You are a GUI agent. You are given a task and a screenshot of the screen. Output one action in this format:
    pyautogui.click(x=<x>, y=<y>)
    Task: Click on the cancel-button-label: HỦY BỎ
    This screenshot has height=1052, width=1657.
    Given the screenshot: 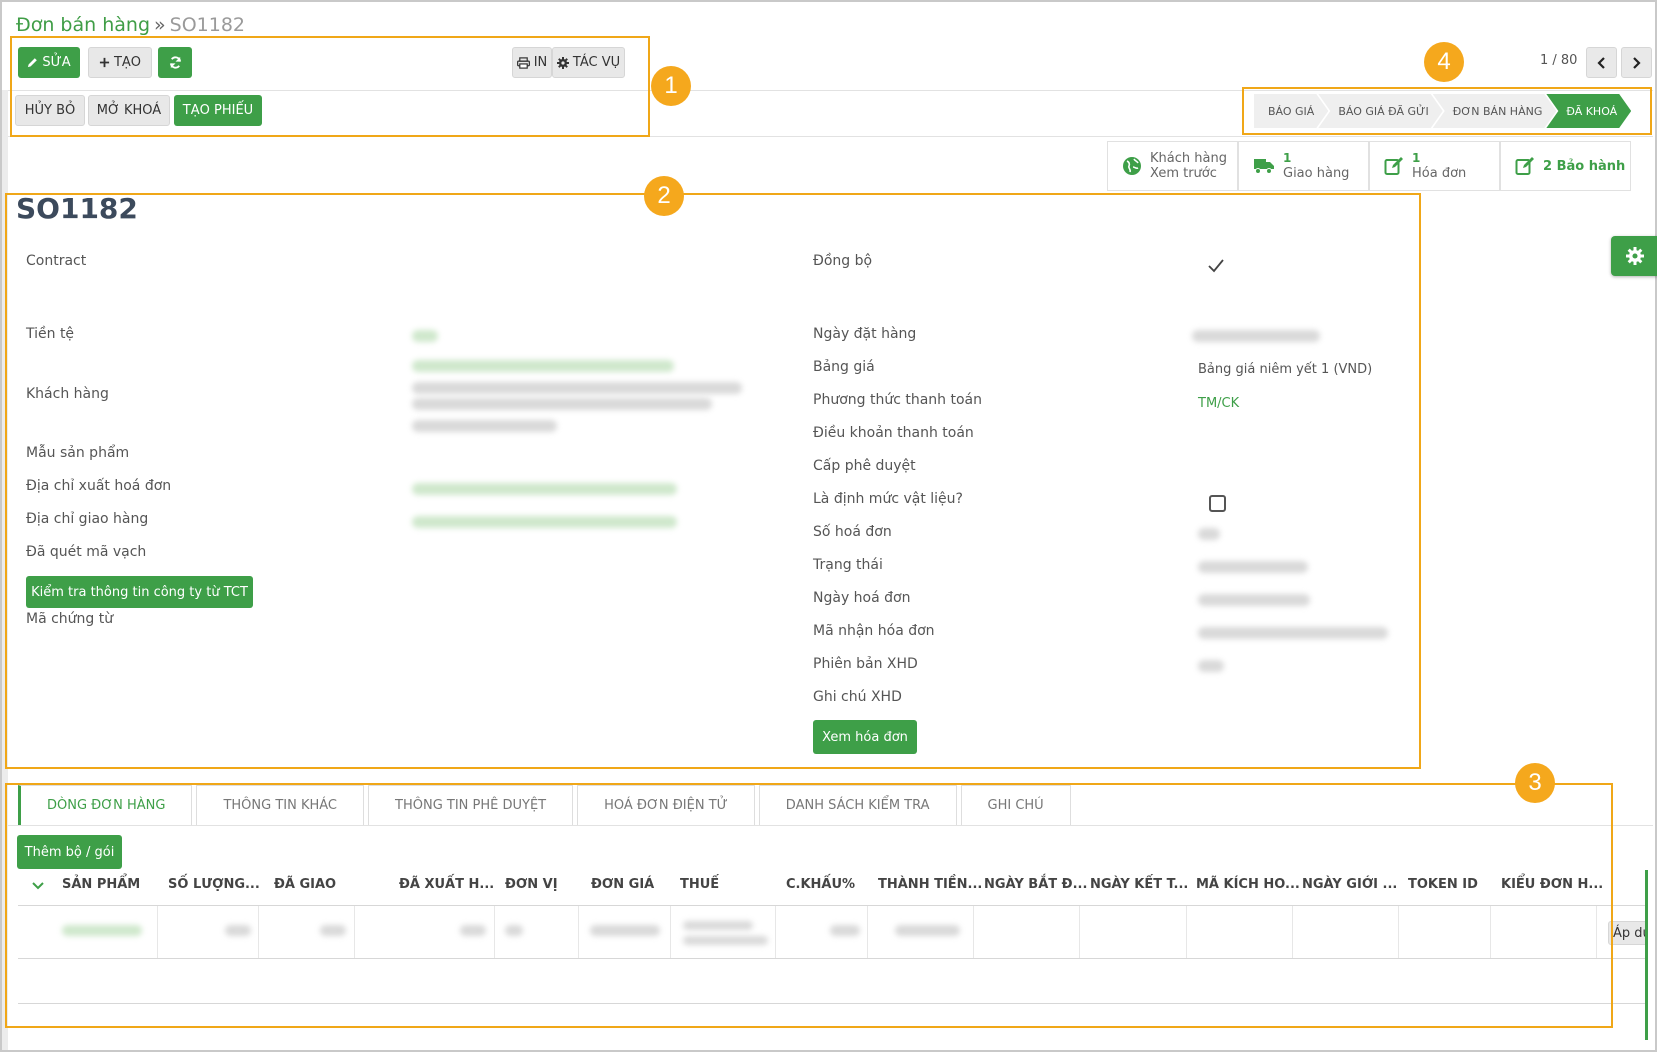 What is the action you would take?
    pyautogui.click(x=50, y=110)
    